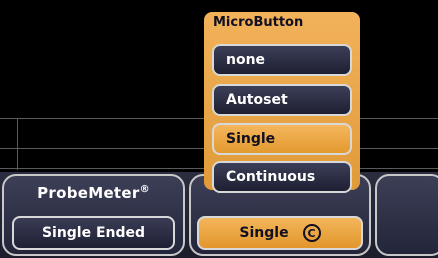 This screenshot has height=258, width=438. I want to click on grid-line, so click(17, 144).